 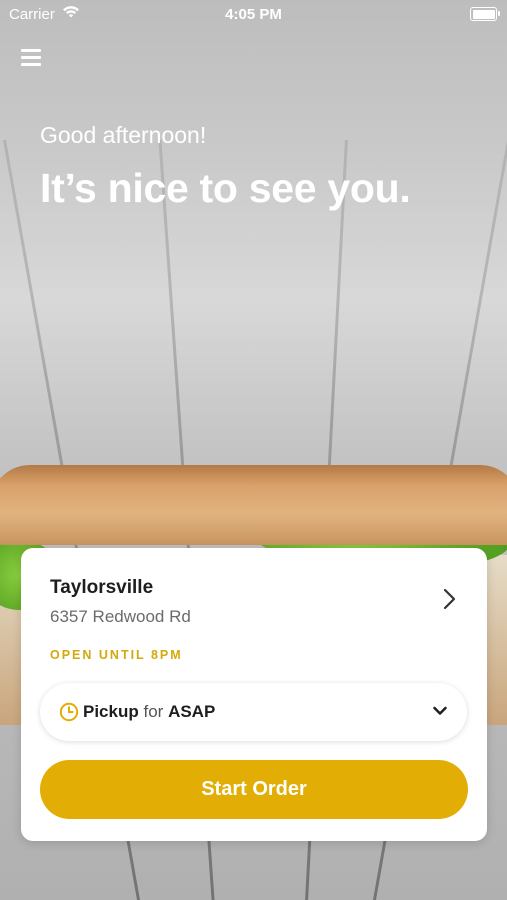 What do you see at coordinates (116, 655) in the screenshot?
I see `store-hours: OPEN UNTIL 8PM` at bounding box center [116, 655].